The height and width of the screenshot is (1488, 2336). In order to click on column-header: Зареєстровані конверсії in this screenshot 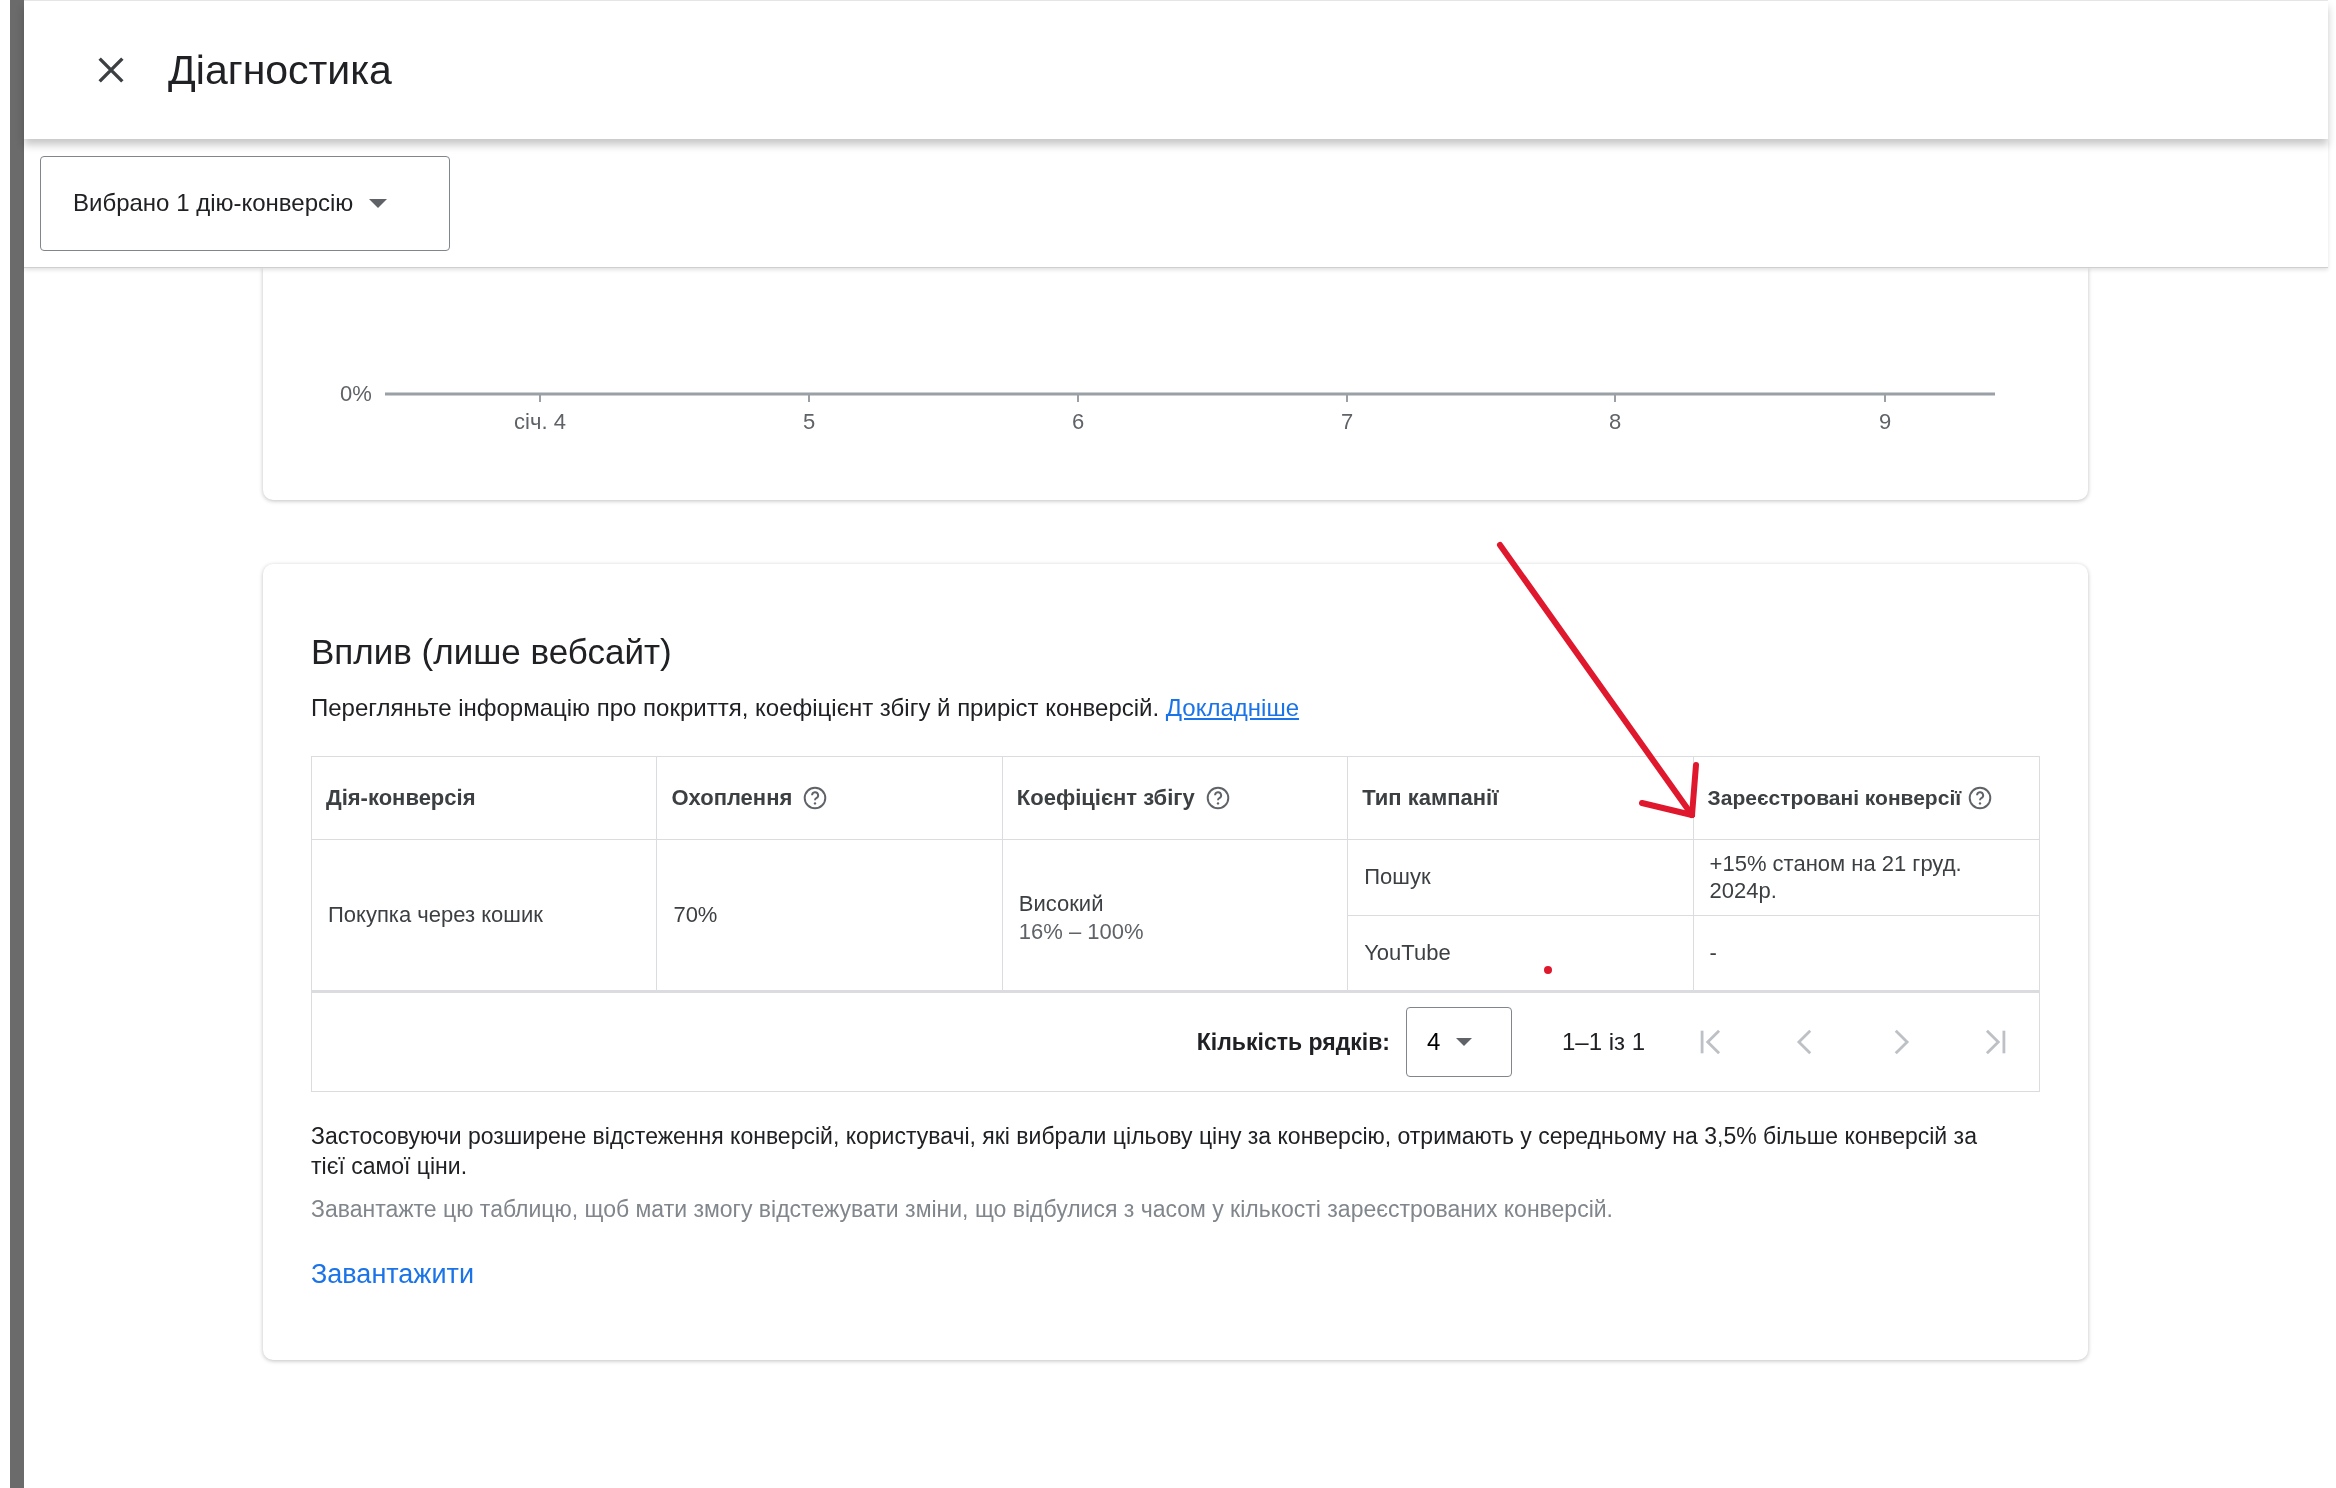, I will do `click(1866, 798)`.